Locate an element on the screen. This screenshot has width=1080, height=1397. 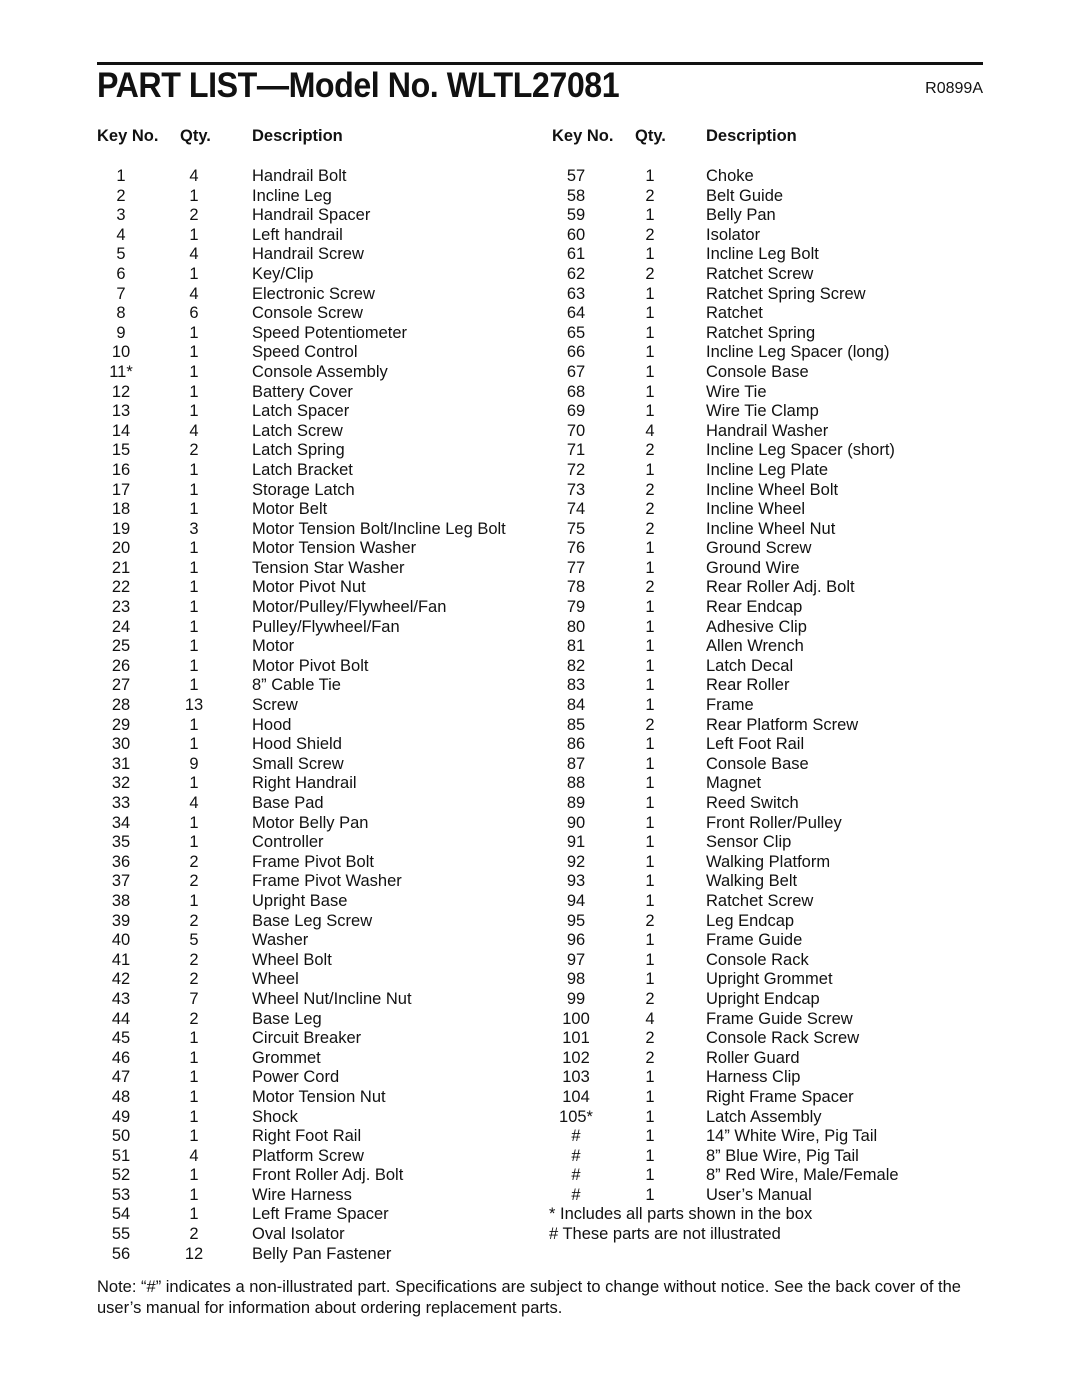
part-description: Ground Wire is located at coordinates (753, 567).